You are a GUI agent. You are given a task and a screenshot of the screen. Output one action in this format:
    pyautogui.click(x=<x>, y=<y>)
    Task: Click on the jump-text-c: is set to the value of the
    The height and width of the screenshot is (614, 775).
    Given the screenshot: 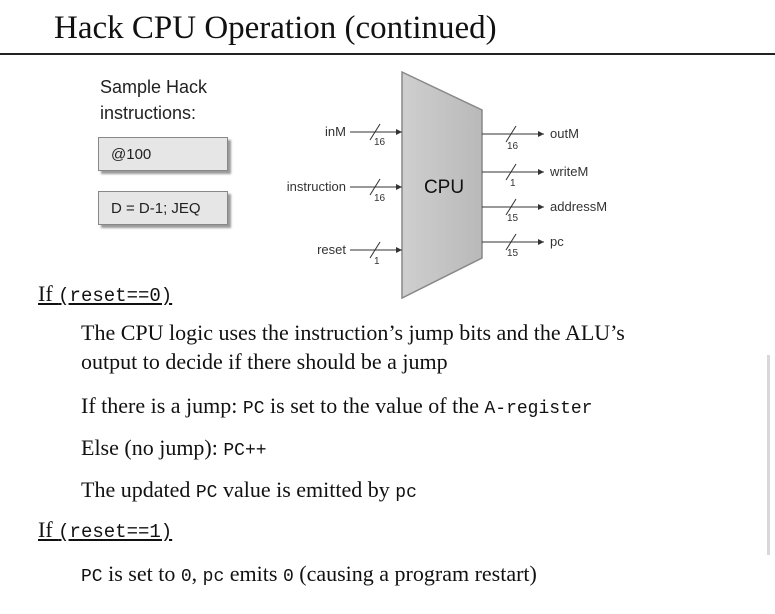 What is the action you would take?
    pyautogui.click(x=374, y=405)
    